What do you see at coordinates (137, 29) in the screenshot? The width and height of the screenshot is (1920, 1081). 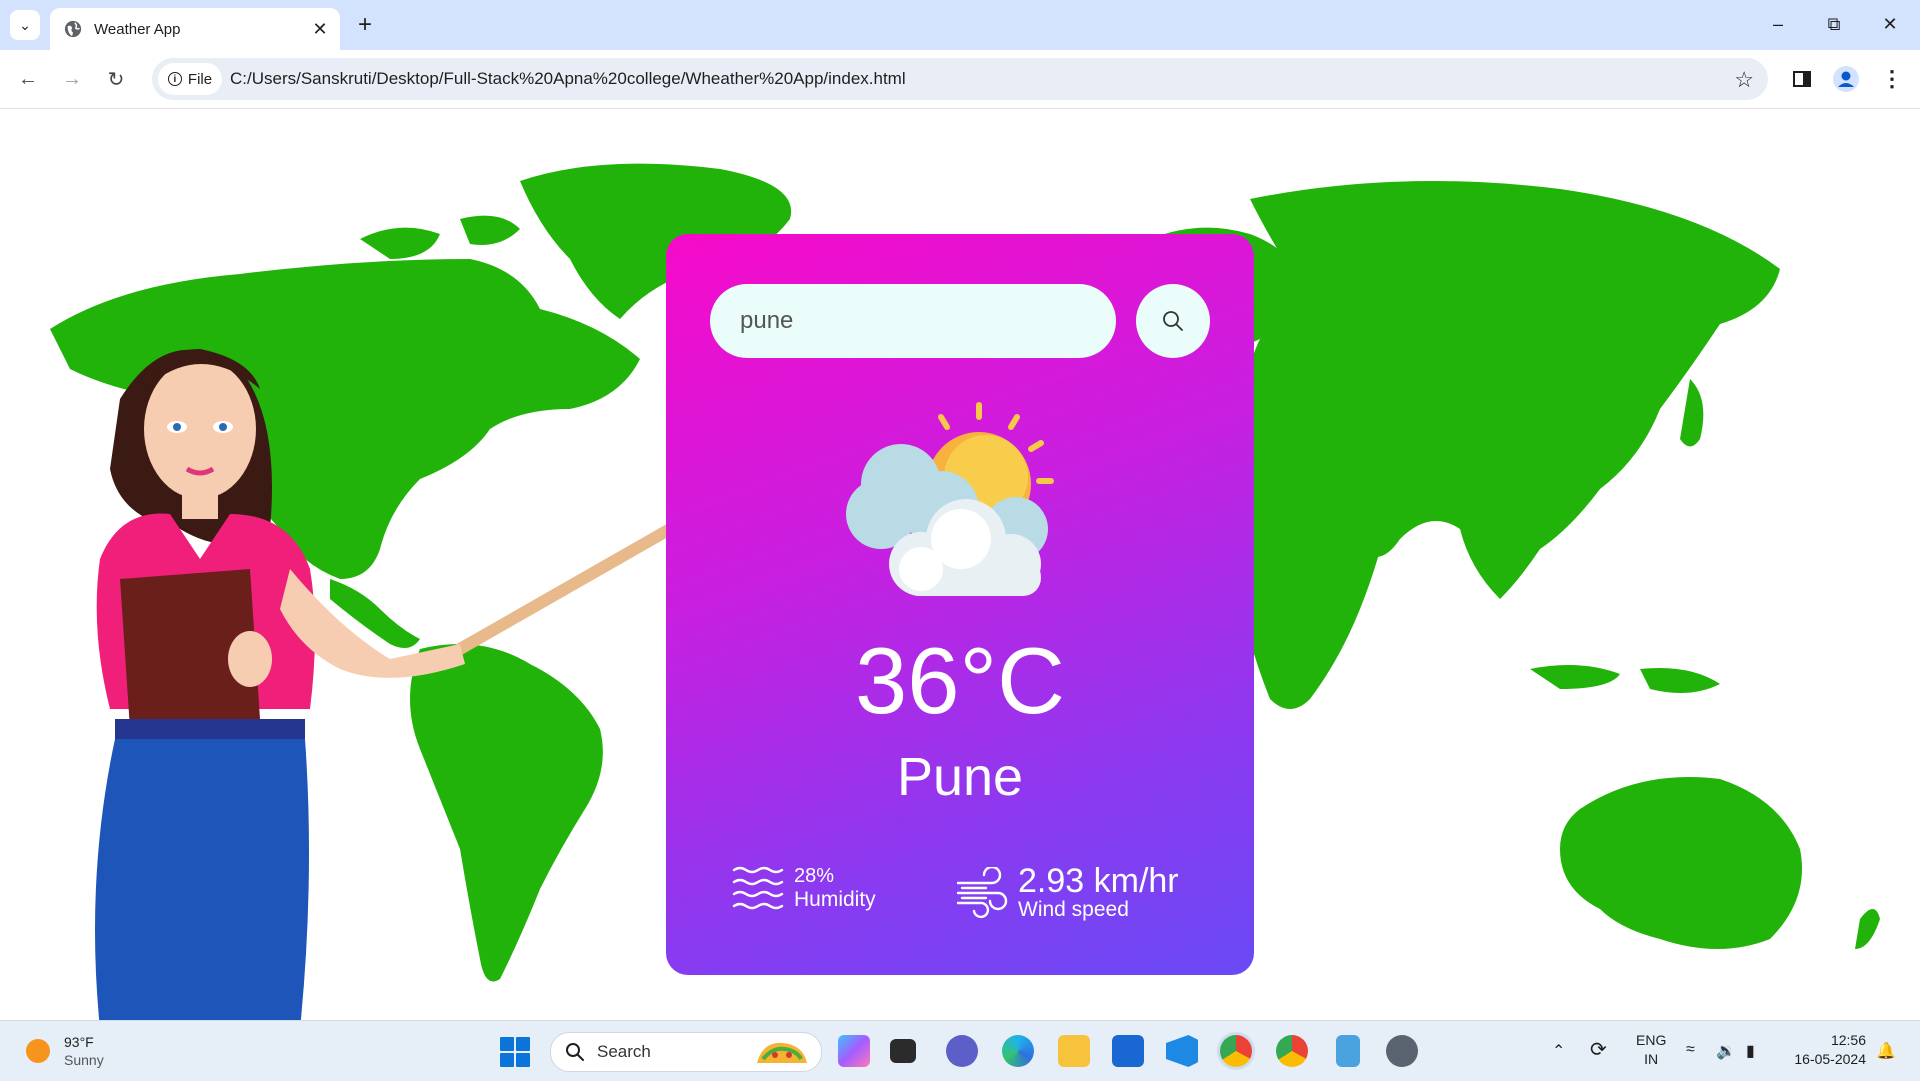 I see `tab-title: Weather App` at bounding box center [137, 29].